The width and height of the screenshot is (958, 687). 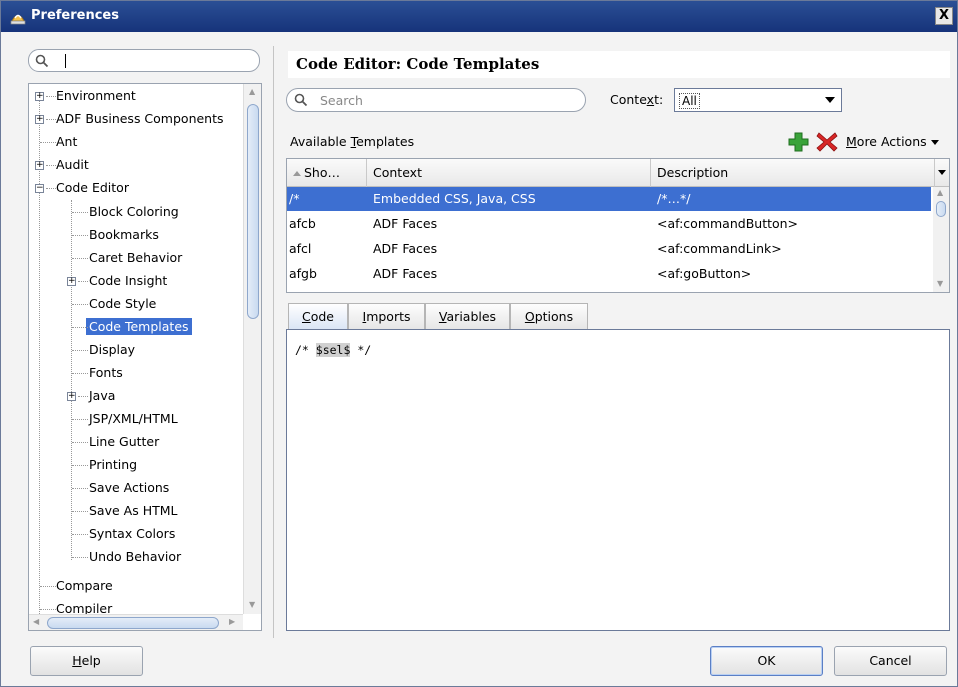 I want to click on tree-item-label: Bookmarks, so click(x=124, y=234).